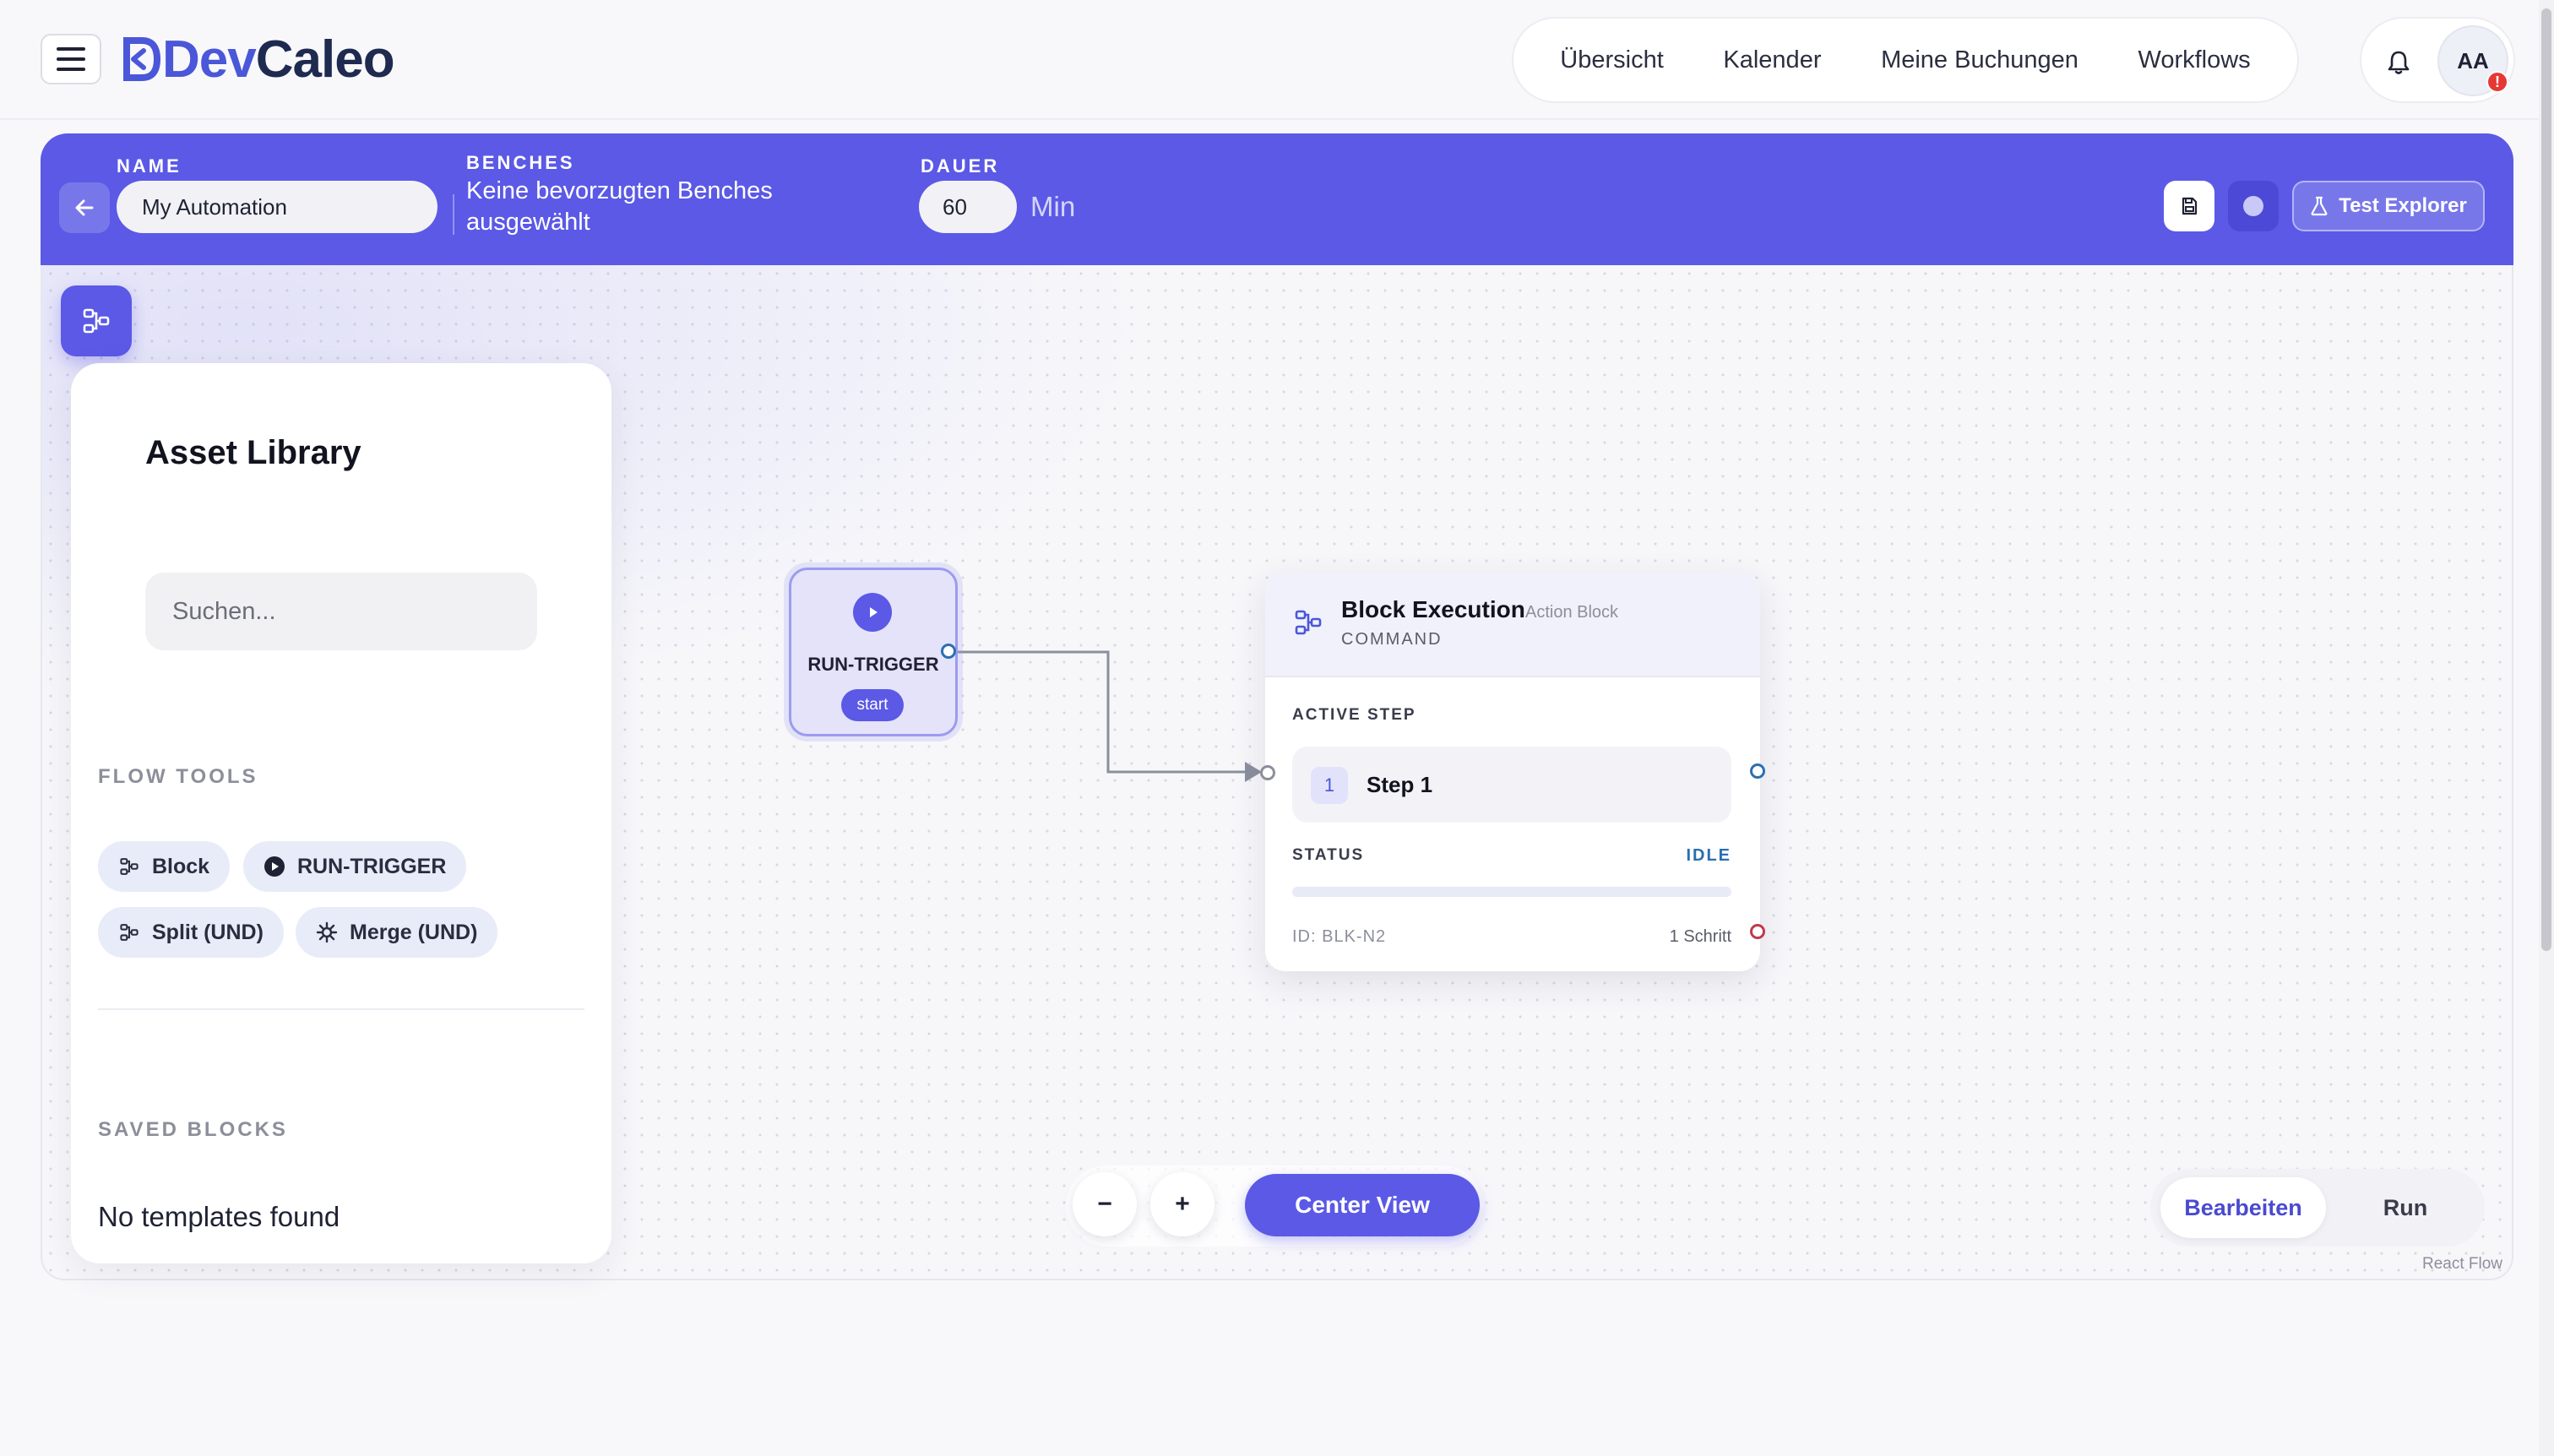 This screenshot has width=2554, height=1456. What do you see at coordinates (1182, 1204) in the screenshot?
I see `zoom-in-button: +` at bounding box center [1182, 1204].